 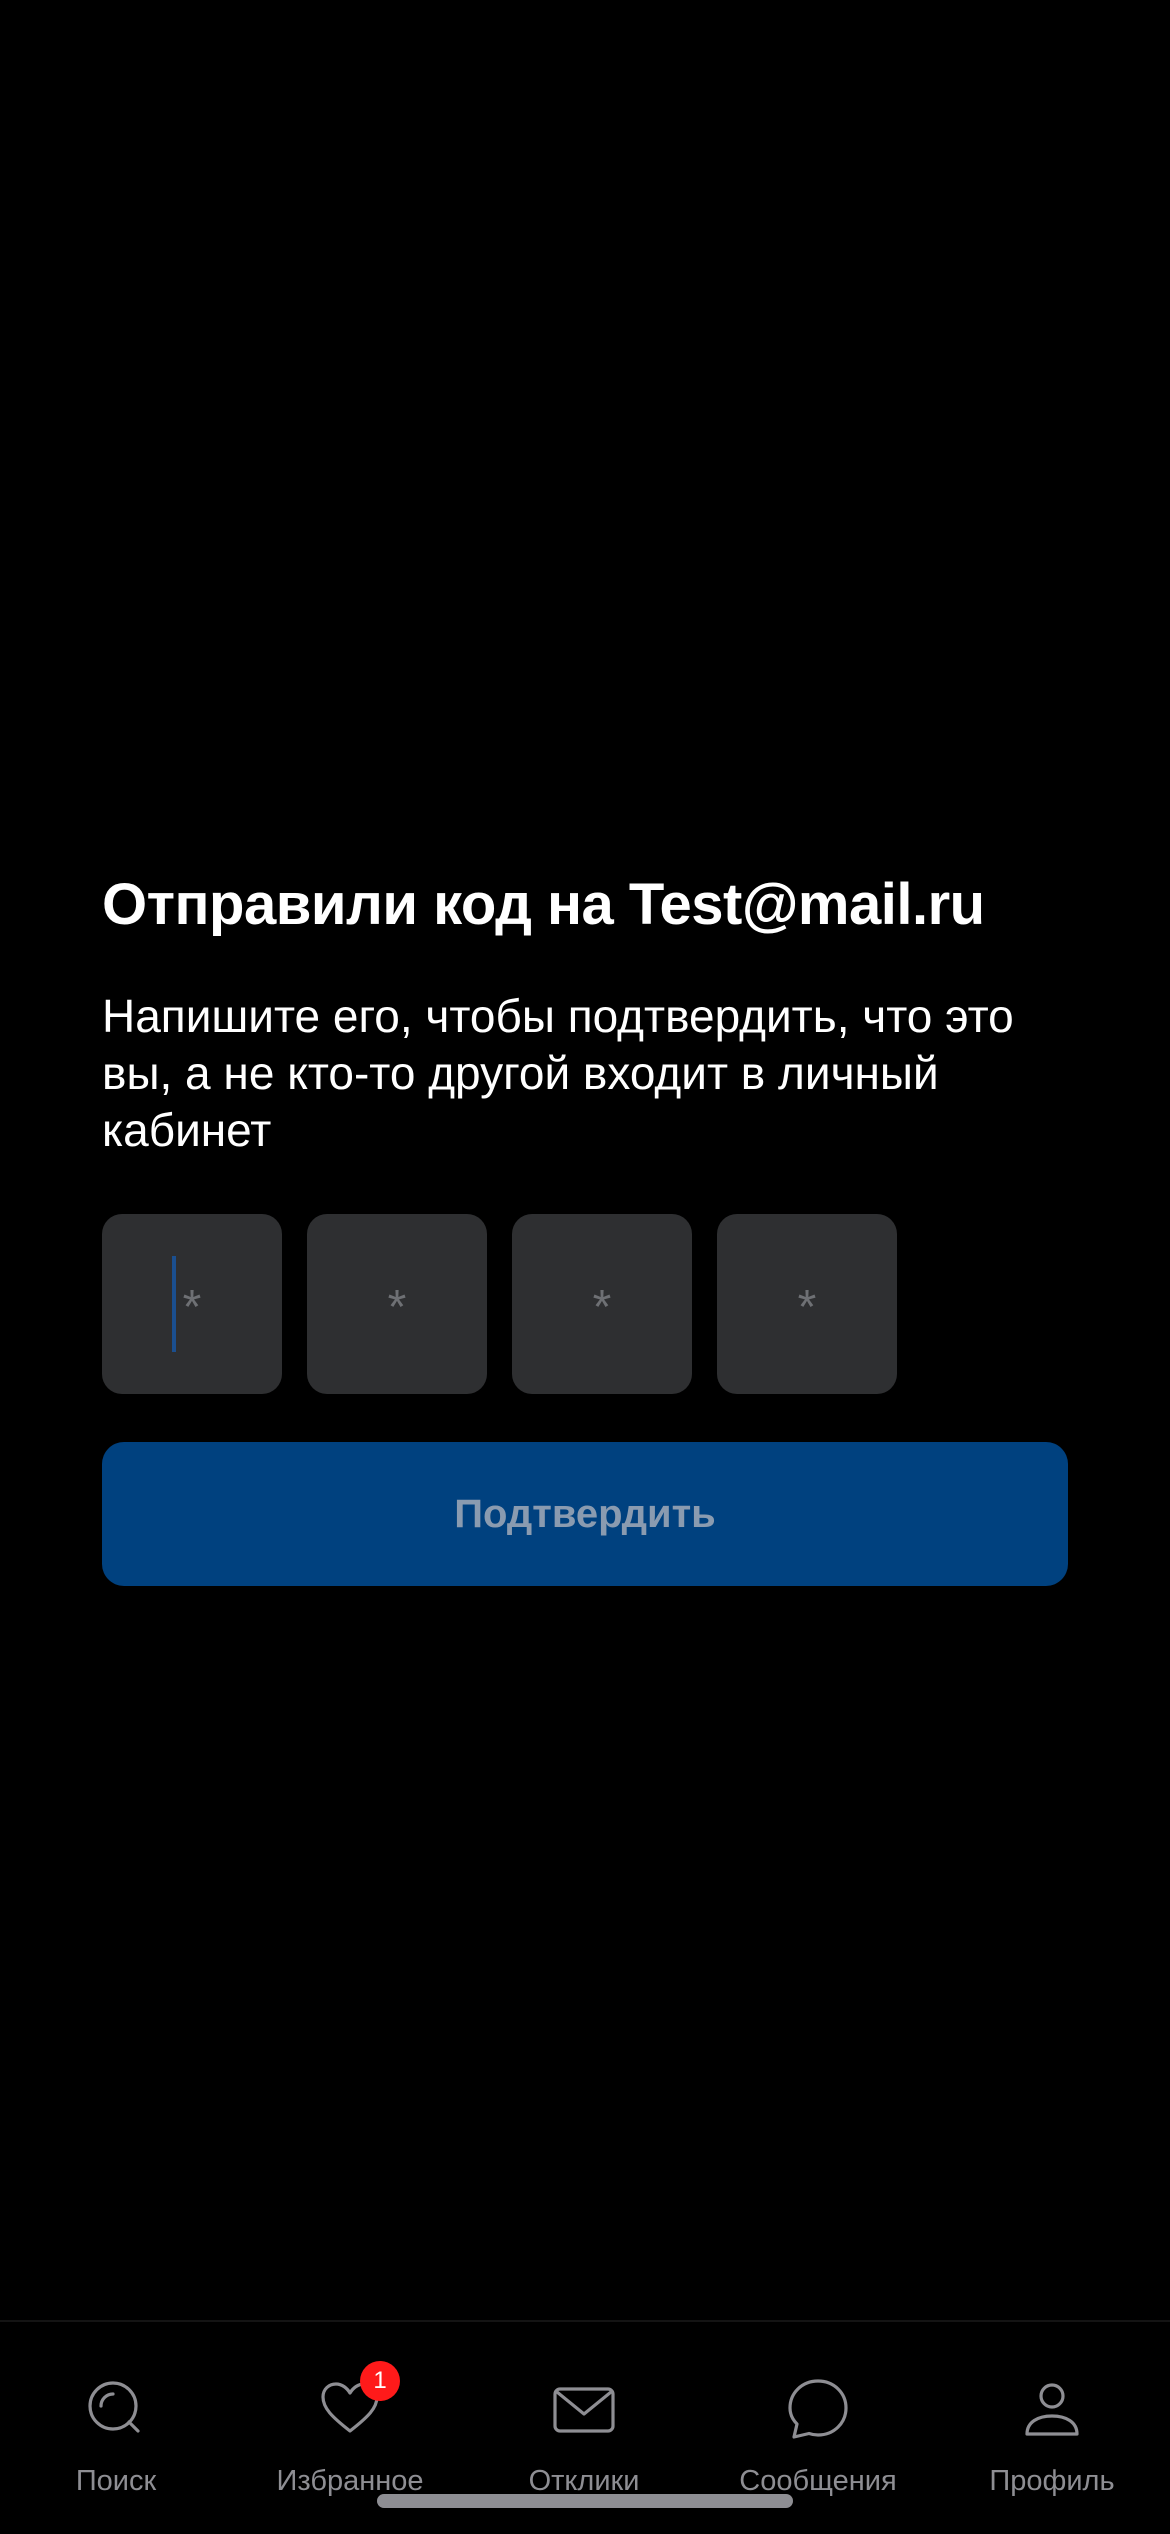 I want to click on code-input-group: * * * *, so click(x=499, y=1304).